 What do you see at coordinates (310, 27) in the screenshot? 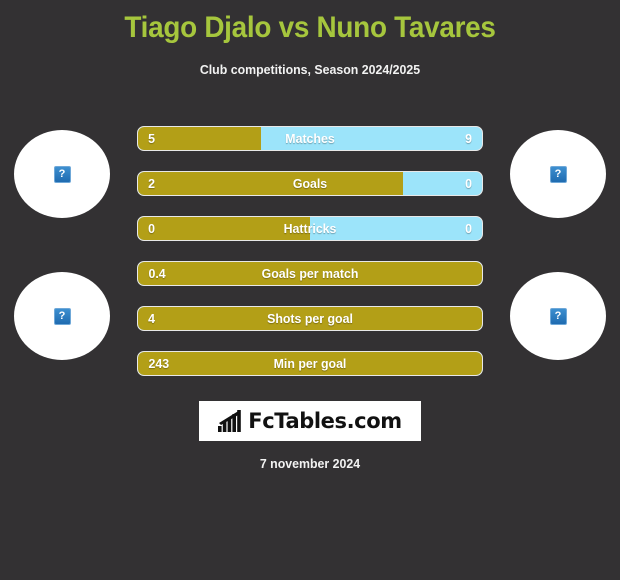
I see `page-title: Tiago Djalo vs Nuno Tavares` at bounding box center [310, 27].